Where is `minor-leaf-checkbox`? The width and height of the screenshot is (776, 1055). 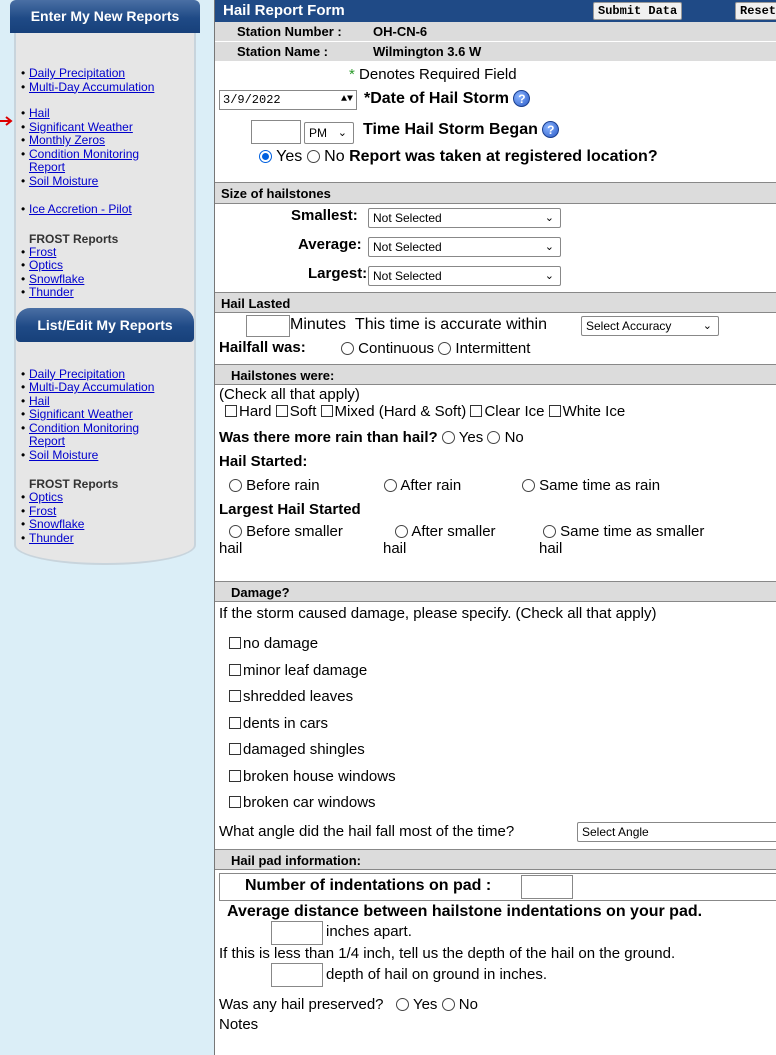
minor-leaf-checkbox is located at coordinates (235, 669).